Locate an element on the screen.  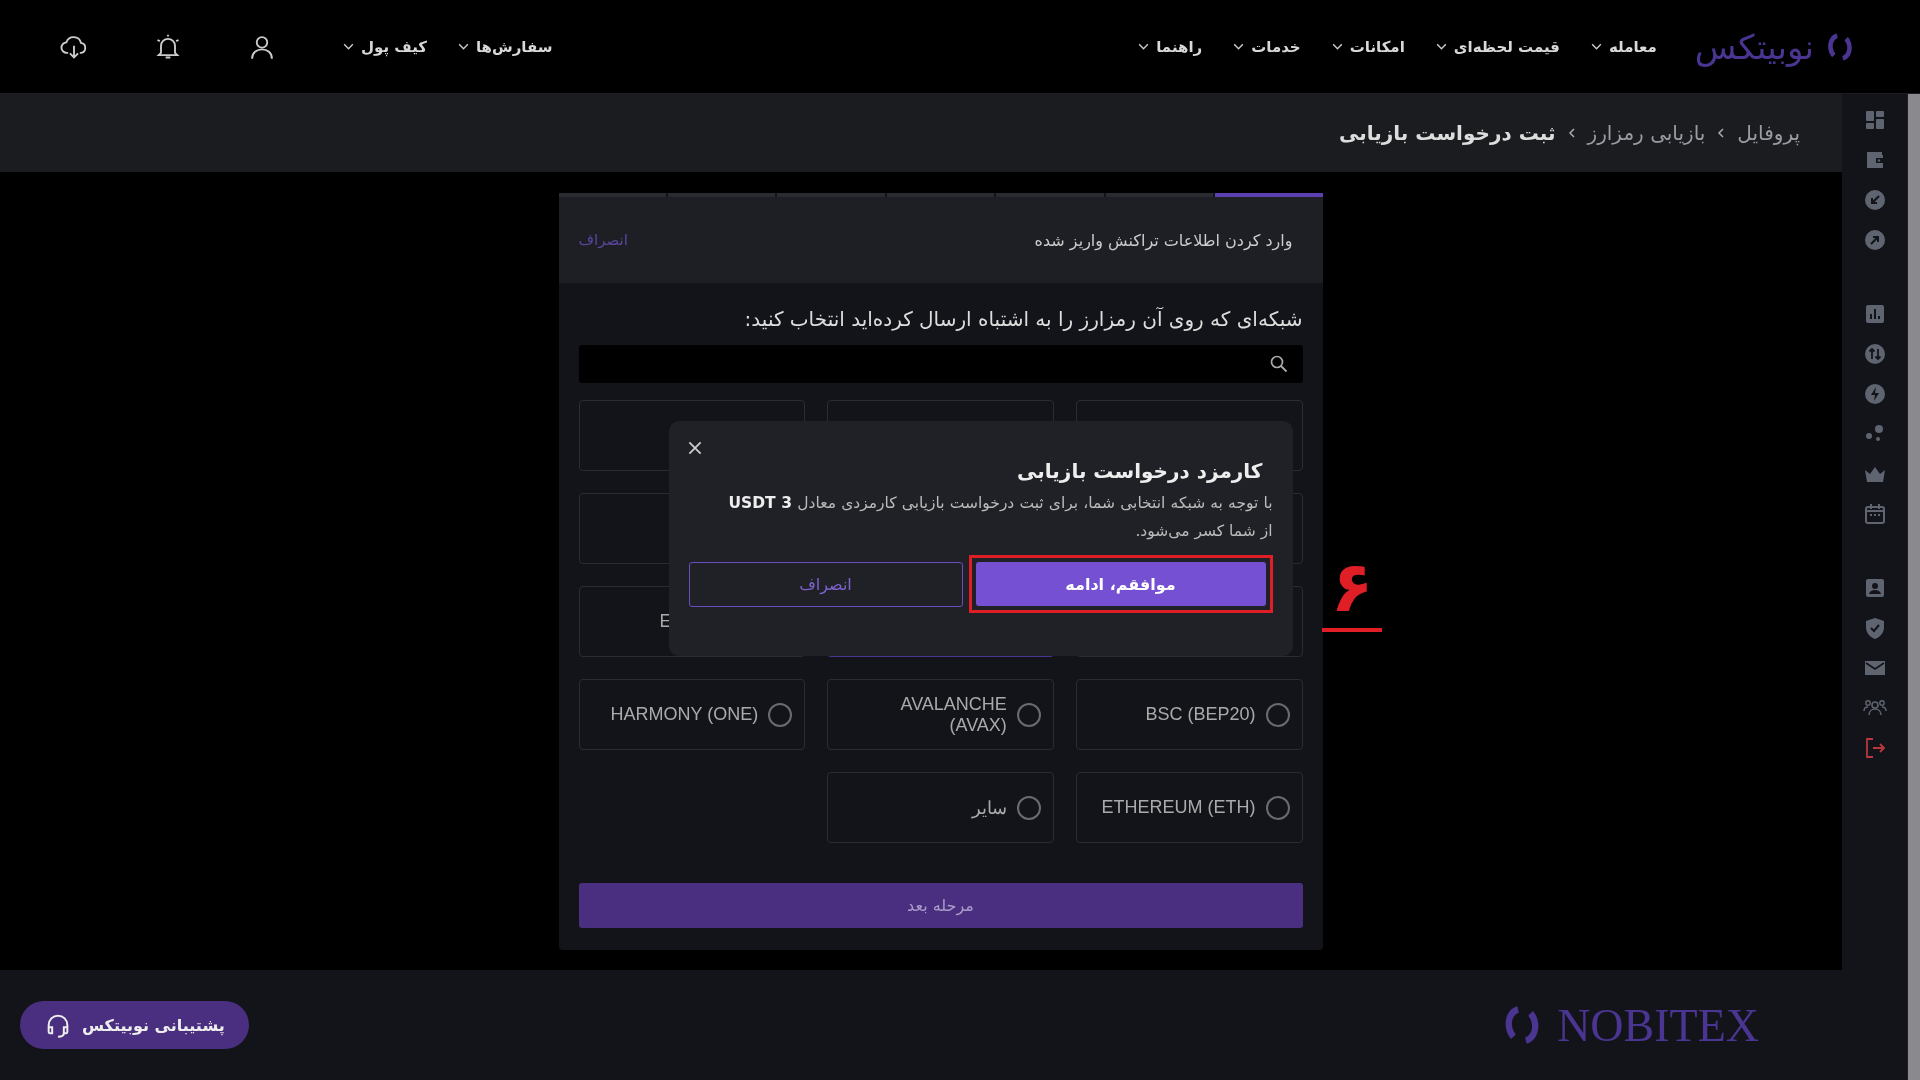
option-label: سایر is located at coordinates (989, 807).